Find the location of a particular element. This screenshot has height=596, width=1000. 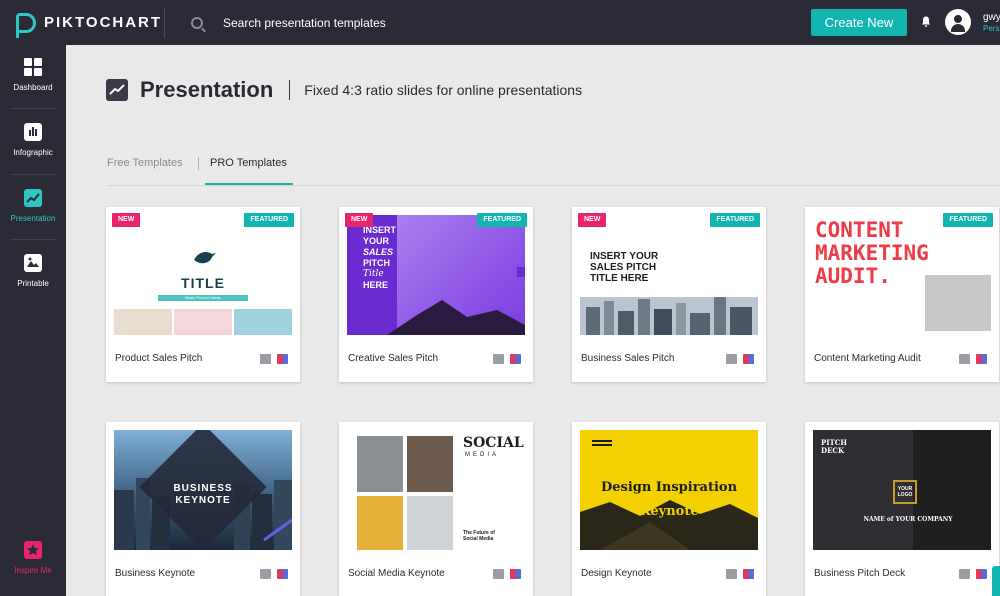

template-thumbnail: INSERT YOUR SALES PITCH TITLE HERE is located at coordinates (669, 275).